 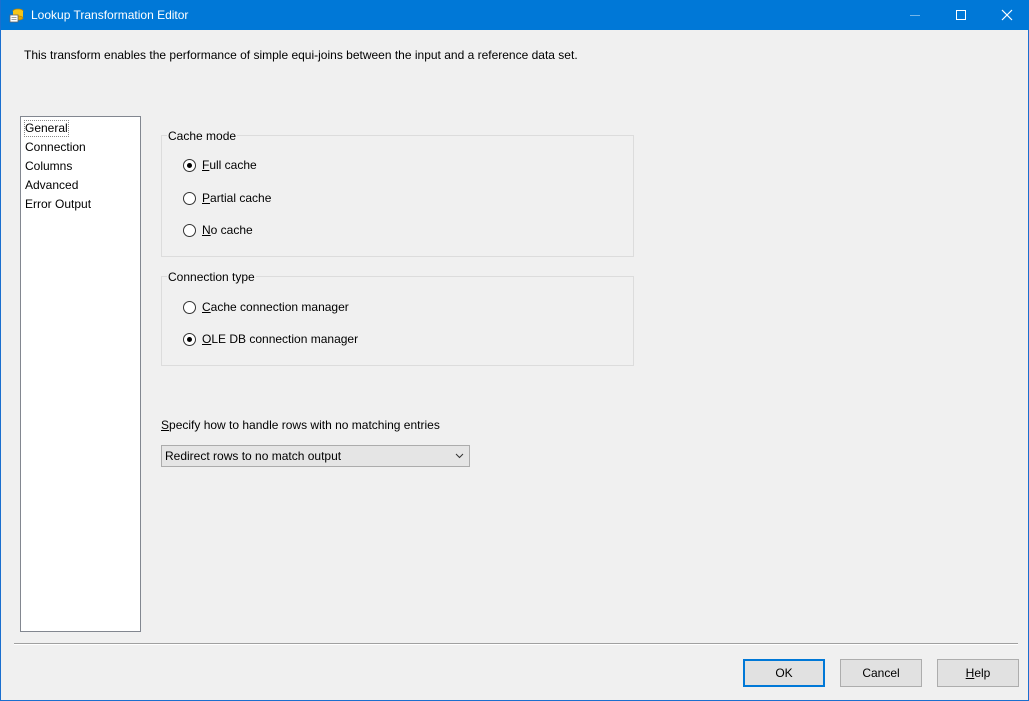 What do you see at coordinates (233, 165) in the screenshot?
I see `label-text: ull cache` at bounding box center [233, 165].